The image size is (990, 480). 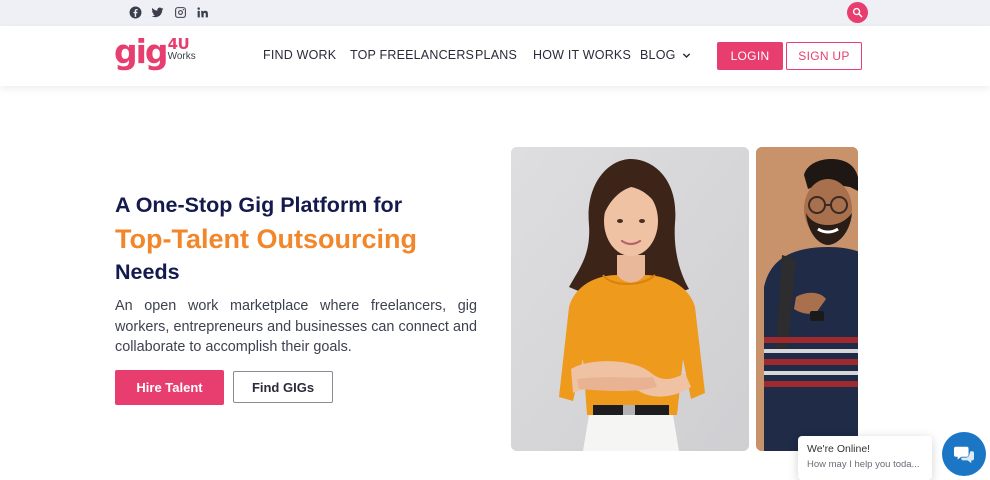 What do you see at coordinates (147, 272) in the screenshot?
I see `hero-heading-line-3: Needs` at bounding box center [147, 272].